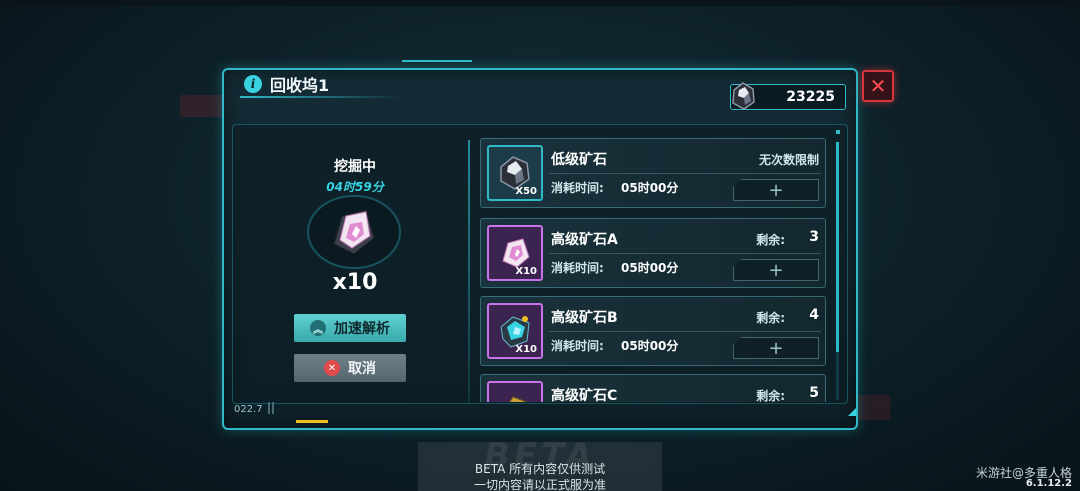 The height and width of the screenshot is (491, 1080). What do you see at coordinates (437, 63) in the screenshot?
I see `panel-notch` at bounding box center [437, 63].